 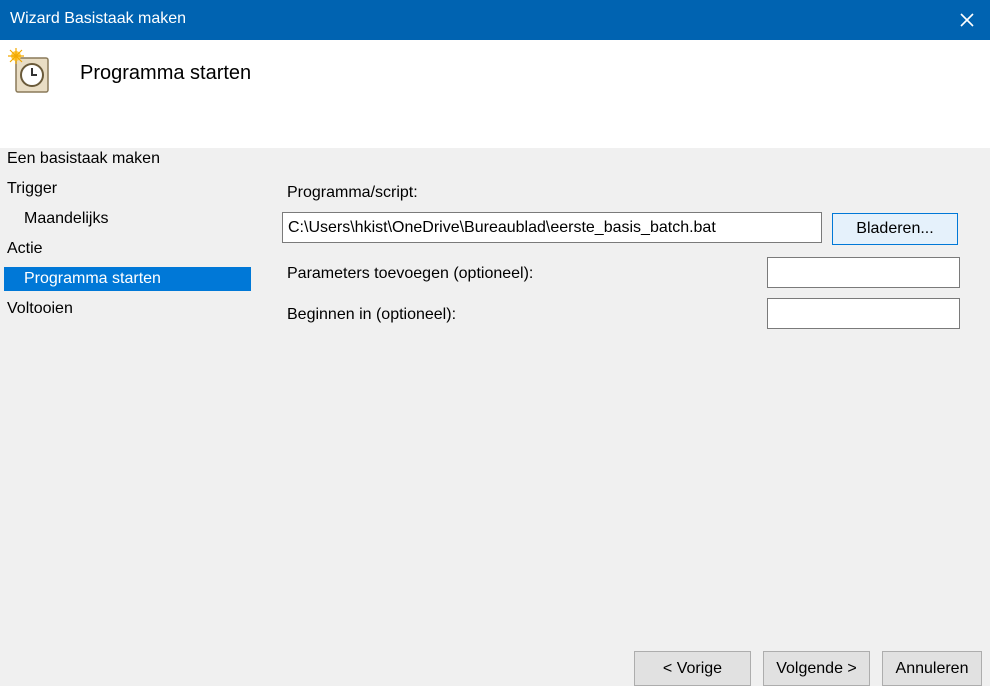 What do you see at coordinates (410, 273) in the screenshot?
I see `parameters-label: Parameters toevoegen (optioneel):` at bounding box center [410, 273].